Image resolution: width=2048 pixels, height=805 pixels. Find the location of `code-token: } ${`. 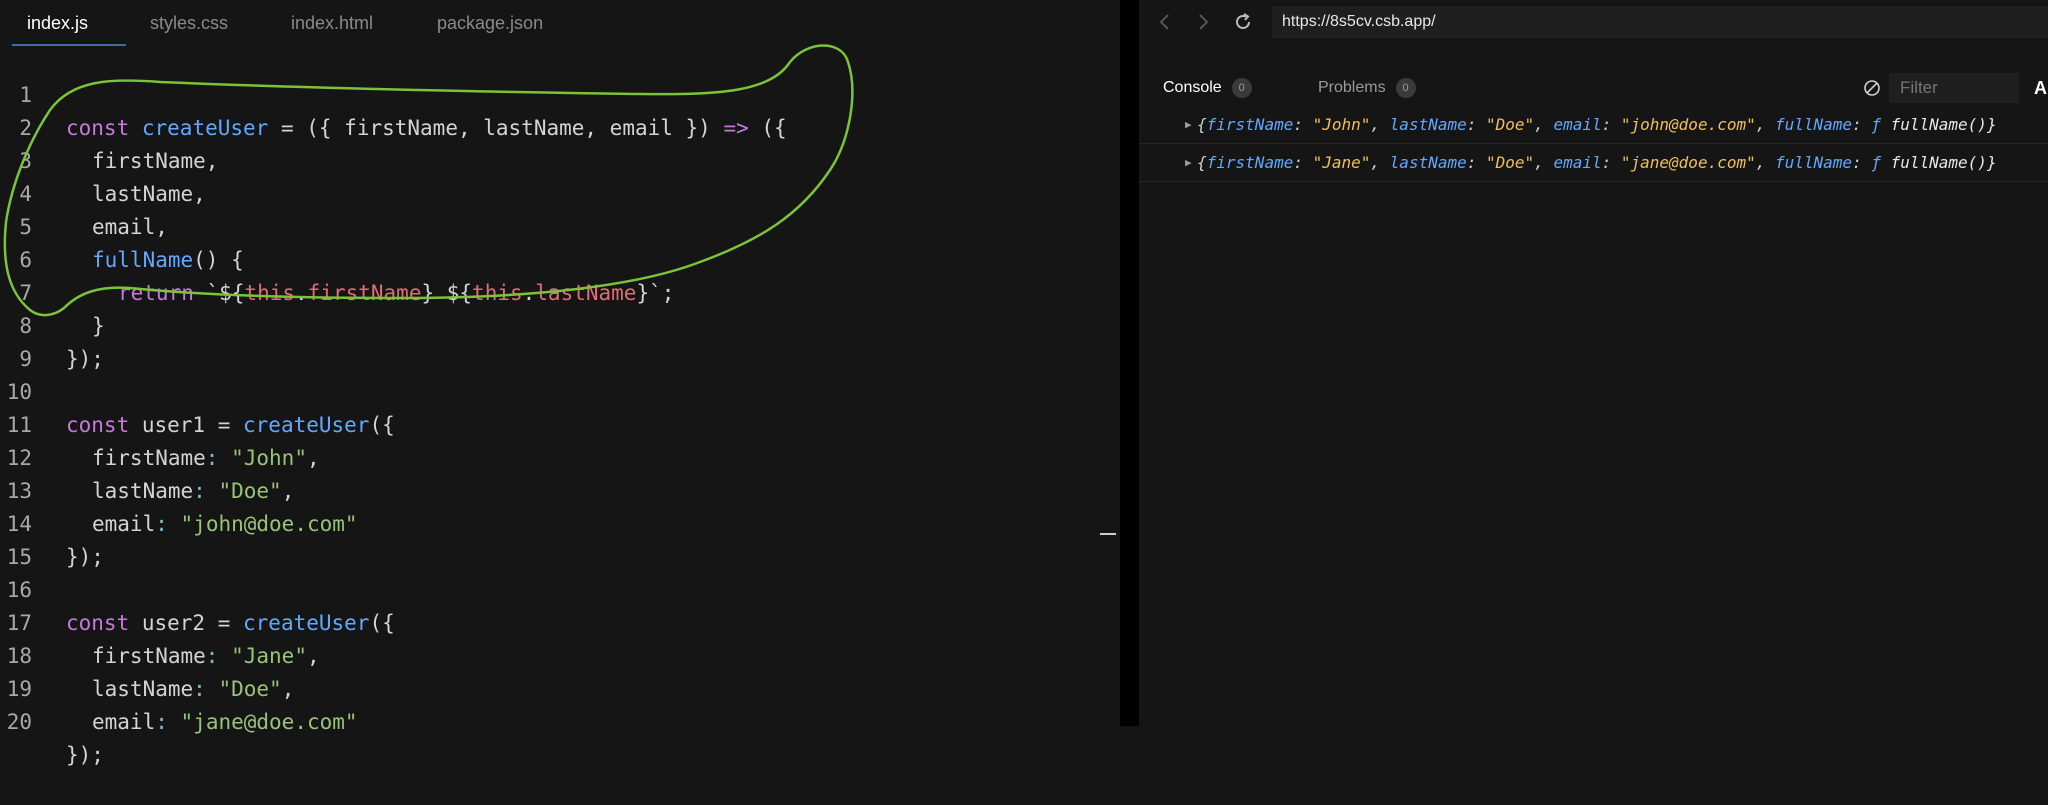

code-token: } ${ is located at coordinates (447, 293).